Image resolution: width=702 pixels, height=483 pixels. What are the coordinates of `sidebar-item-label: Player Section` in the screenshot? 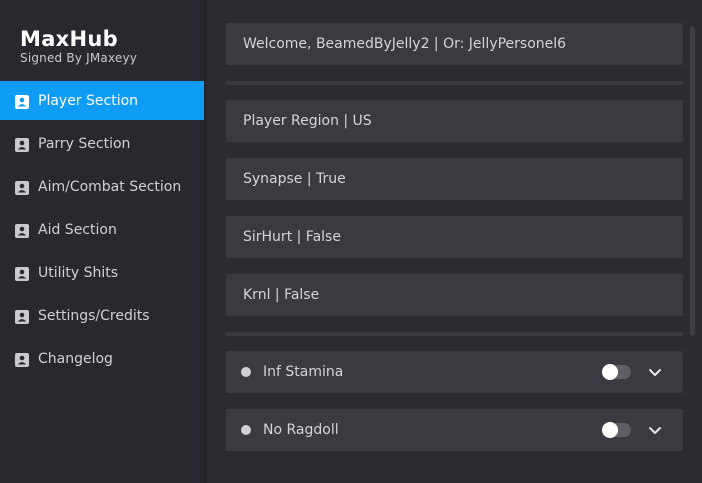 It's located at (88, 100).